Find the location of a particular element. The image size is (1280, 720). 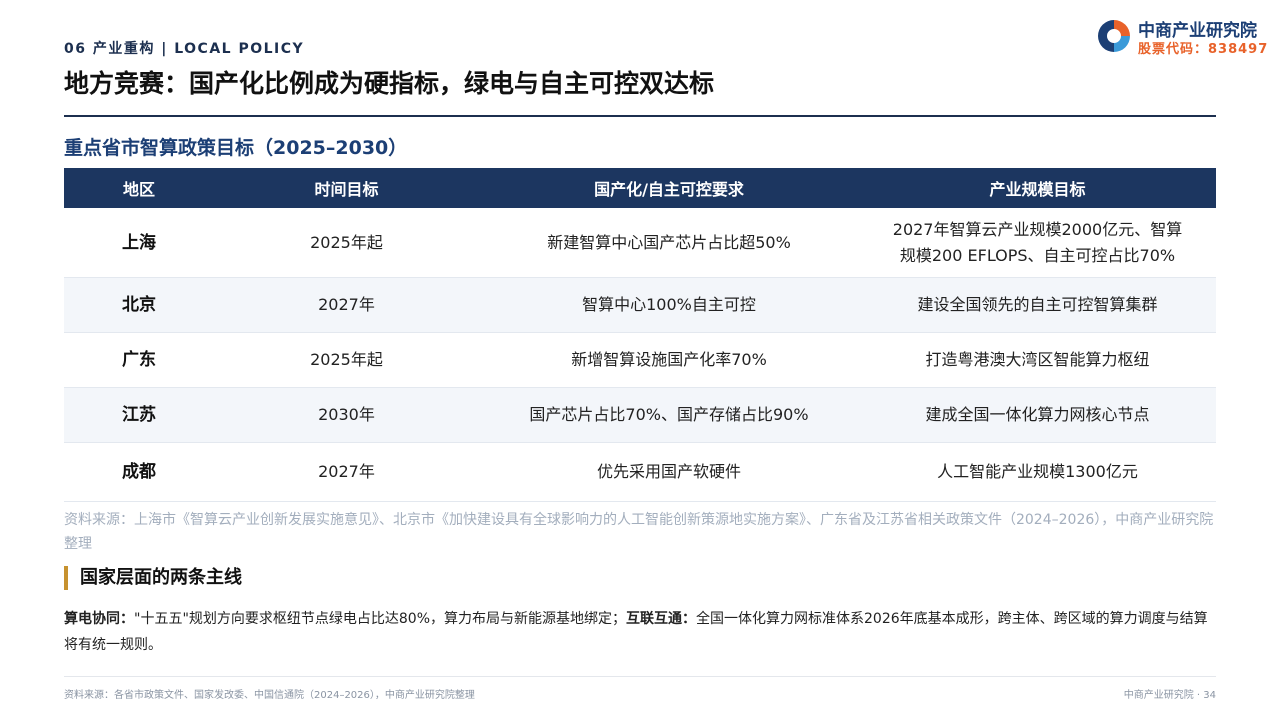

national-section-heading: 国家层面的两条主线 is located at coordinates (153, 578).